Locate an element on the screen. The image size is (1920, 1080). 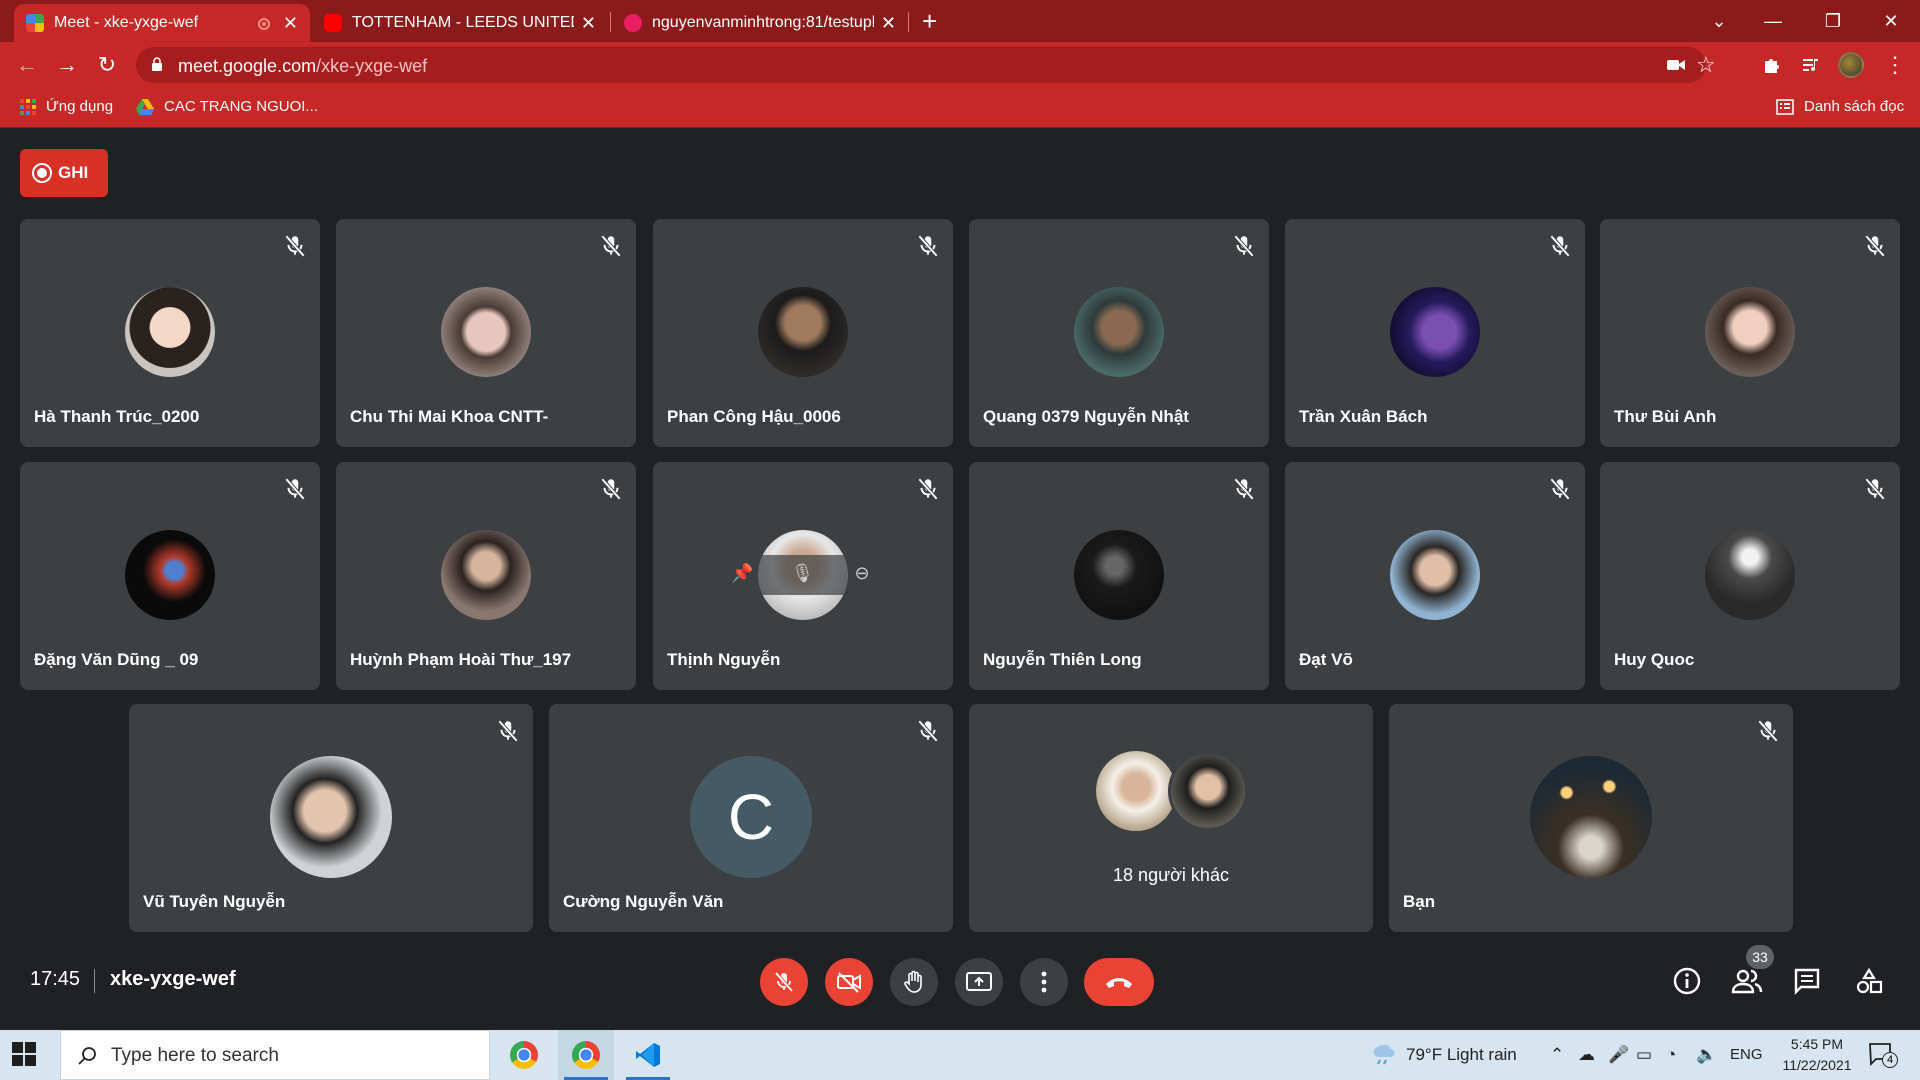
more-options-button is located at coordinates (1044, 982).